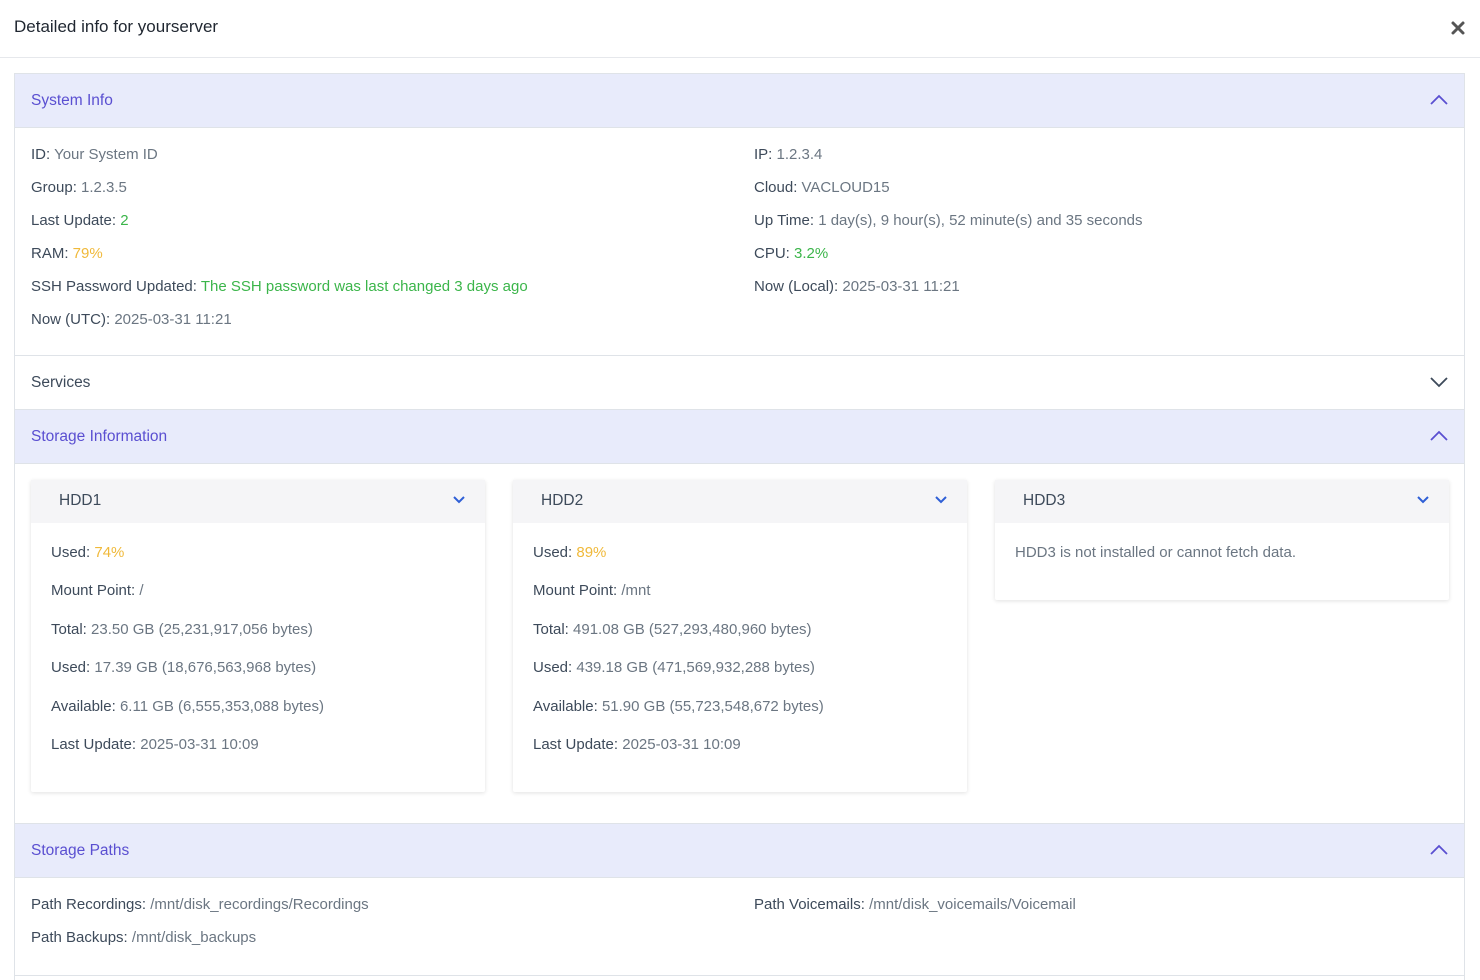 This screenshot has height=980, width=1480. I want to click on hdd1-last-update-row: Last Update: 2025-03-31 10:09, so click(155, 744).